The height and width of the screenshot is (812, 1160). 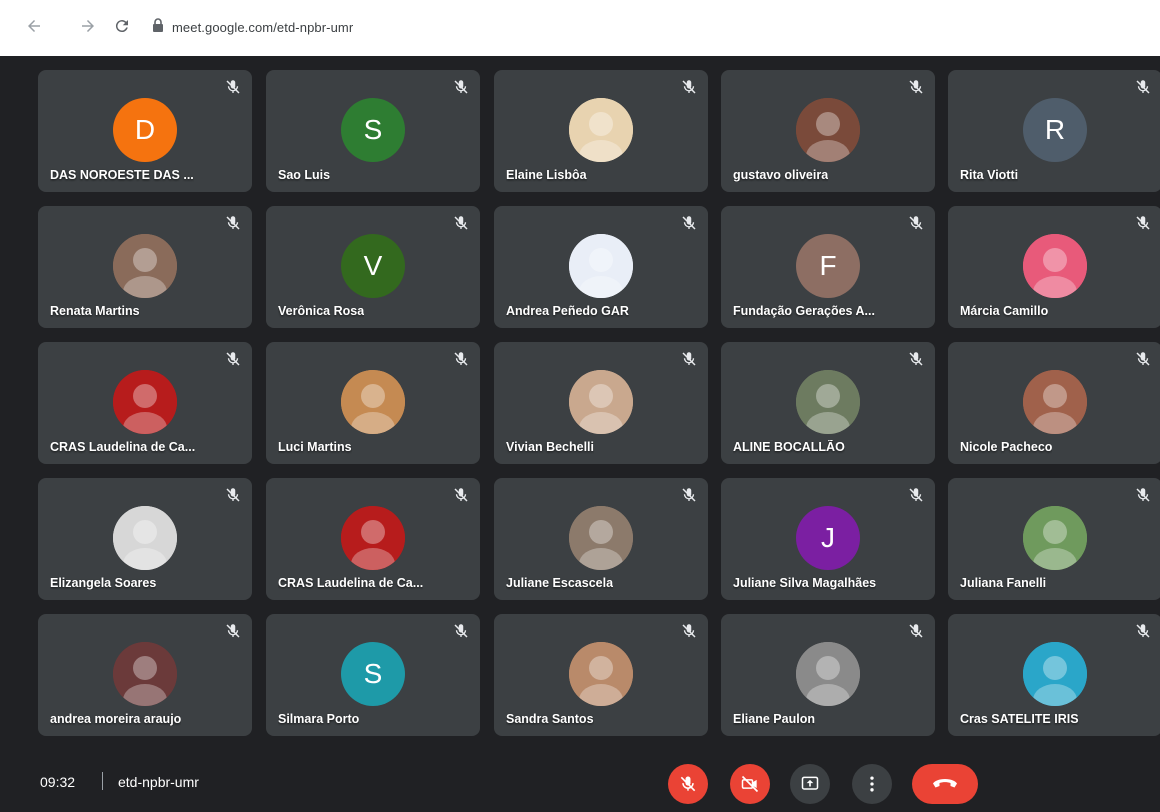 I want to click on participant-name: Márcia Camillo, so click(x=1004, y=311).